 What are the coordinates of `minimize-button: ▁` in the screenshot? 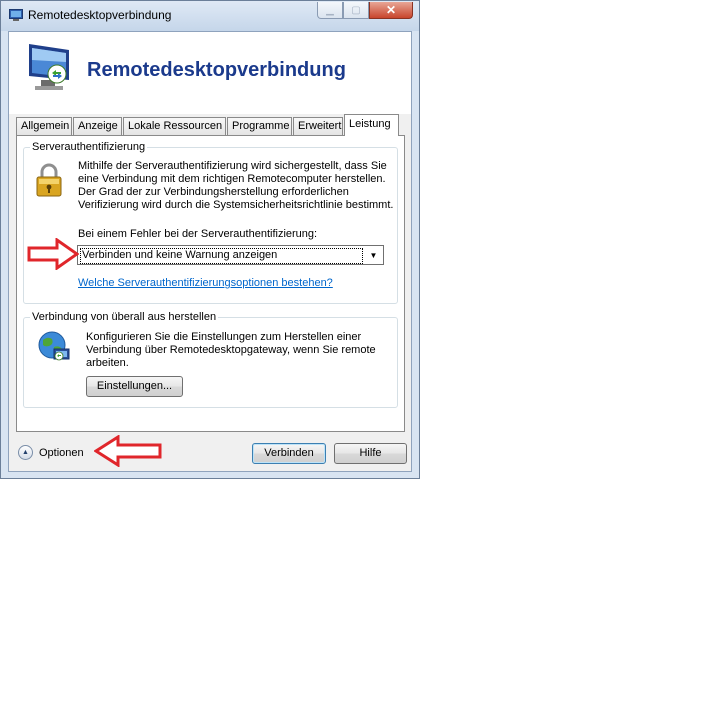 It's located at (330, 10).